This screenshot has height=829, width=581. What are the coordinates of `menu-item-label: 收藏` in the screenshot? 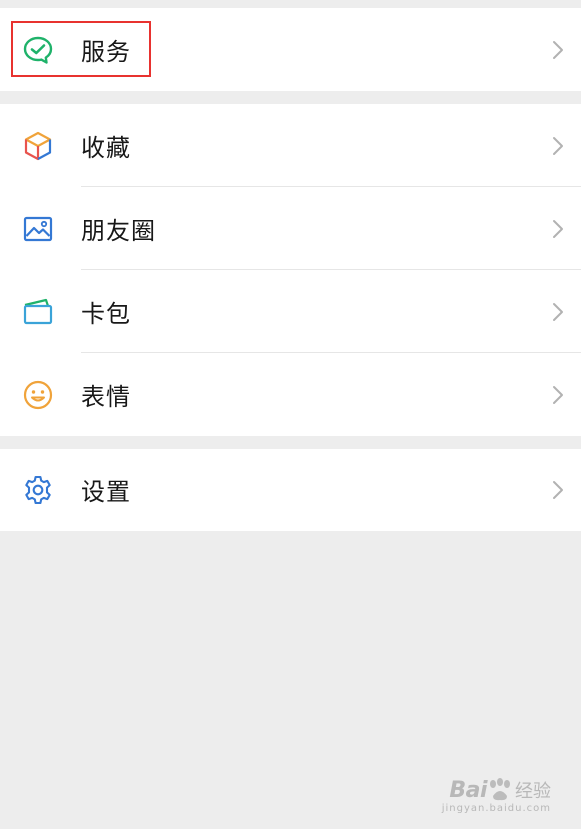 It's located at (106, 147).